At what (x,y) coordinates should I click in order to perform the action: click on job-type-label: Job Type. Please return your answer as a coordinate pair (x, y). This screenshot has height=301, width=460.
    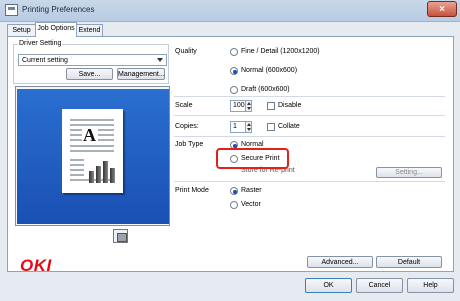
    Looking at the image, I should click on (189, 144).